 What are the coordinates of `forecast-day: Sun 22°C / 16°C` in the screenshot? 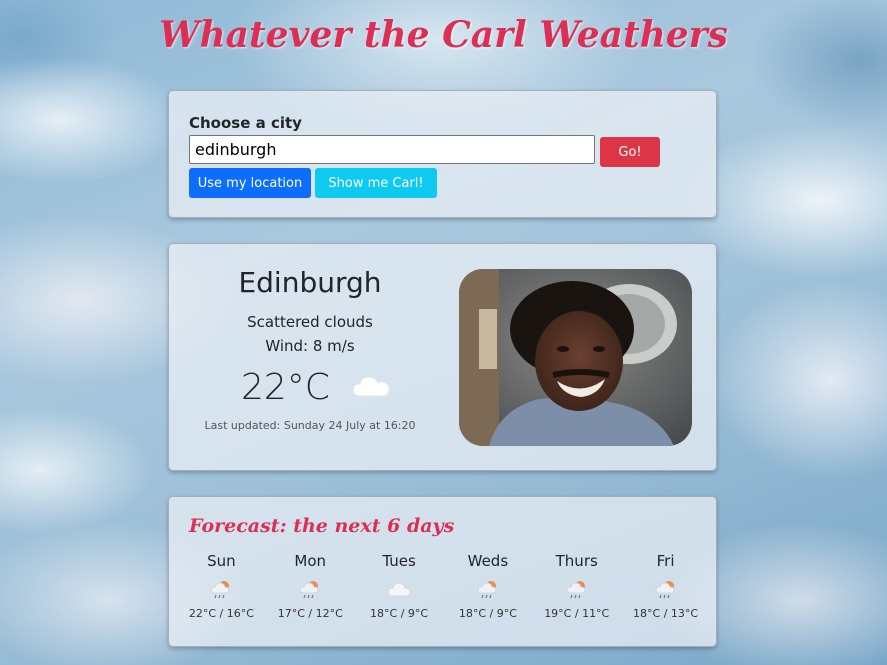 It's located at (221, 597).